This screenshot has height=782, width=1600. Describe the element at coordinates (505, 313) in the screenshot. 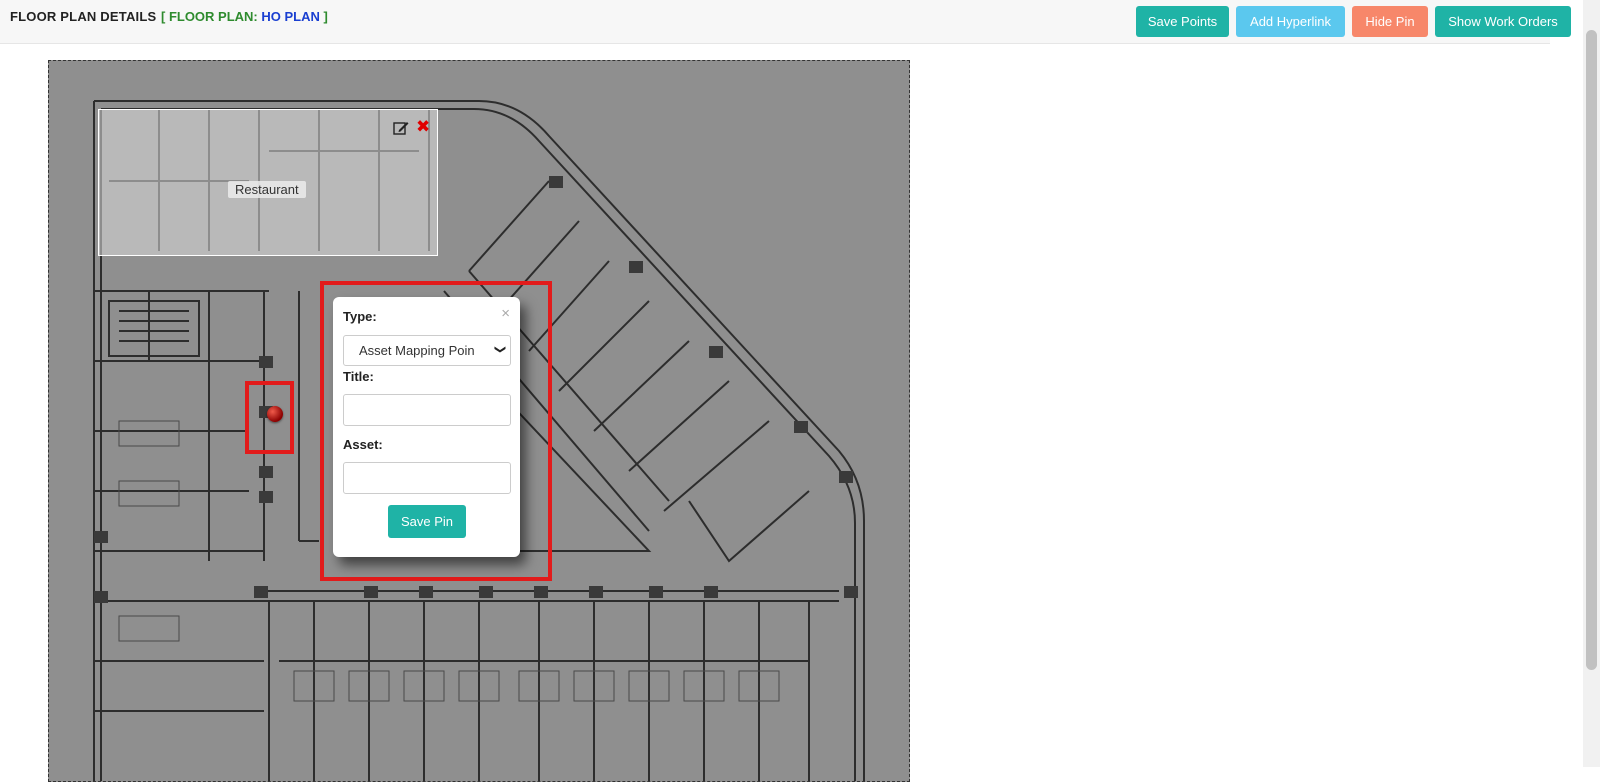

I see `close-icon: ×` at that location.